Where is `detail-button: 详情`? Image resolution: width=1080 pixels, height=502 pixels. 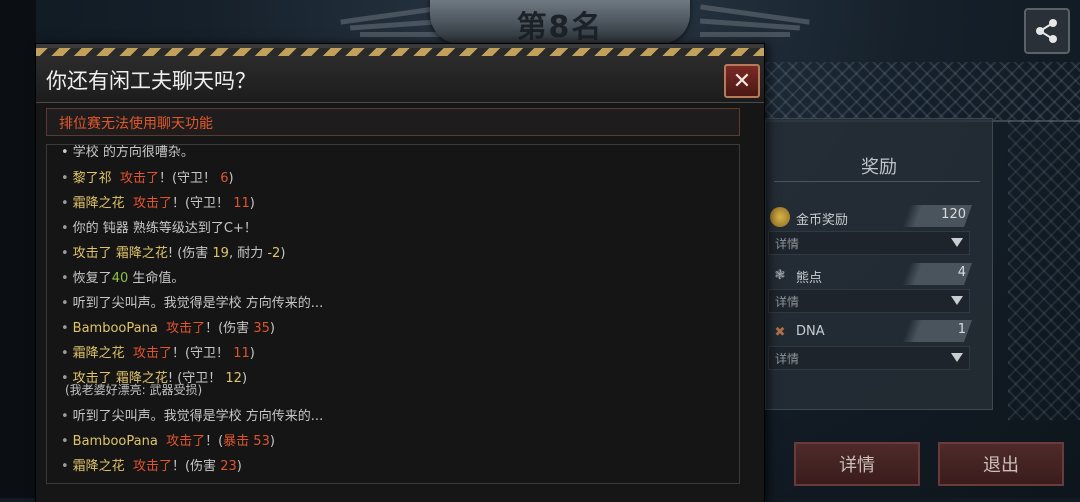 detail-button: 详情 is located at coordinates (857, 464).